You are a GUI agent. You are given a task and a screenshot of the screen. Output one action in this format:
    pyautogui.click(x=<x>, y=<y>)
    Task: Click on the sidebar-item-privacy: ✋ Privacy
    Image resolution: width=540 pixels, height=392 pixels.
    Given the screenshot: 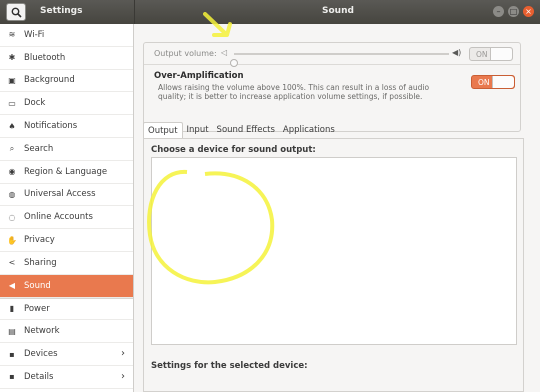 What is the action you would take?
    pyautogui.click(x=66, y=240)
    